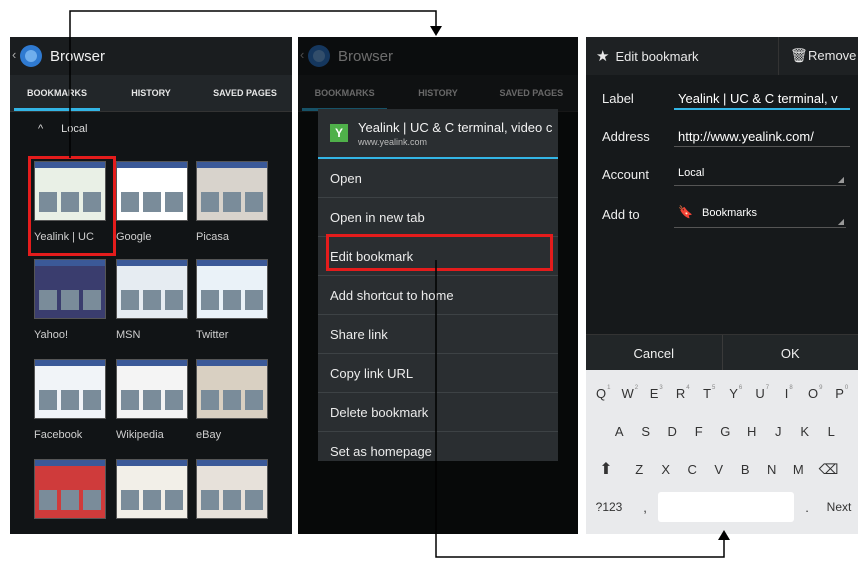  What do you see at coordinates (625, 174) in the screenshot?
I see `account-caption: Account` at bounding box center [625, 174].